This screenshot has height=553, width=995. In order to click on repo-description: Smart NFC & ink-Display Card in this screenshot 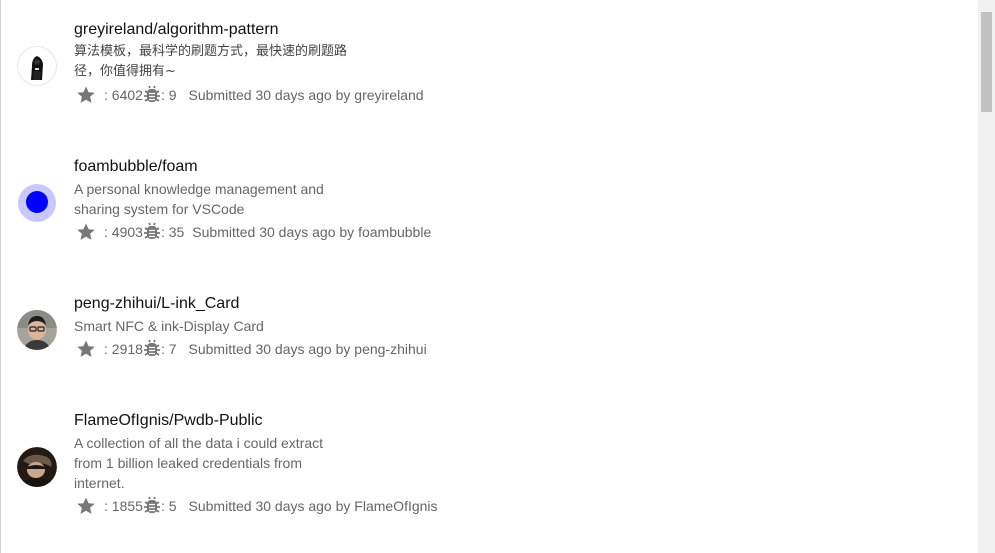, I will do `click(169, 326)`.